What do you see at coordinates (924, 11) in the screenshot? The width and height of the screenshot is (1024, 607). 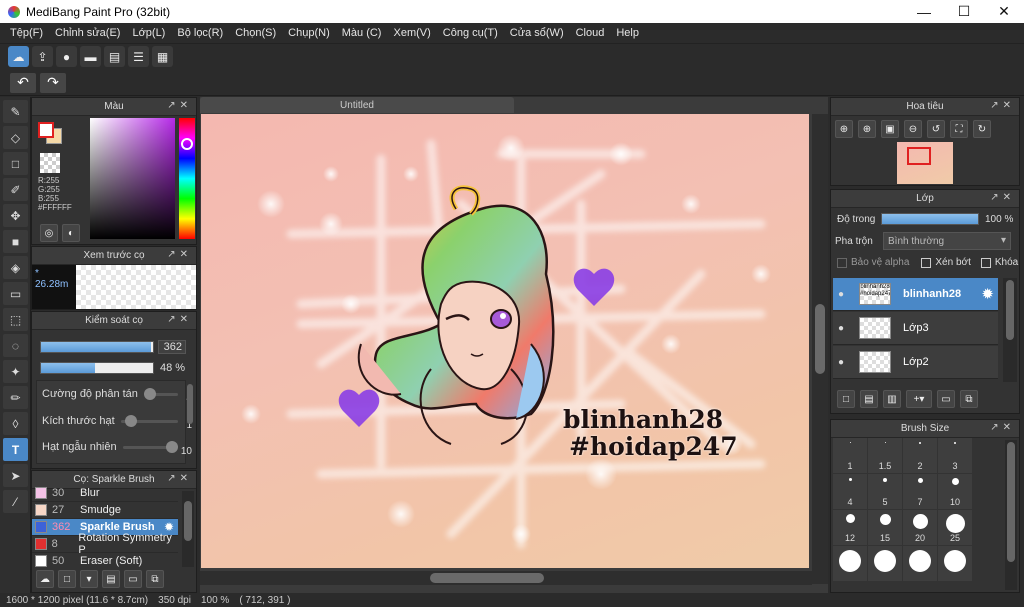 I see `minimize-button: —` at bounding box center [924, 11].